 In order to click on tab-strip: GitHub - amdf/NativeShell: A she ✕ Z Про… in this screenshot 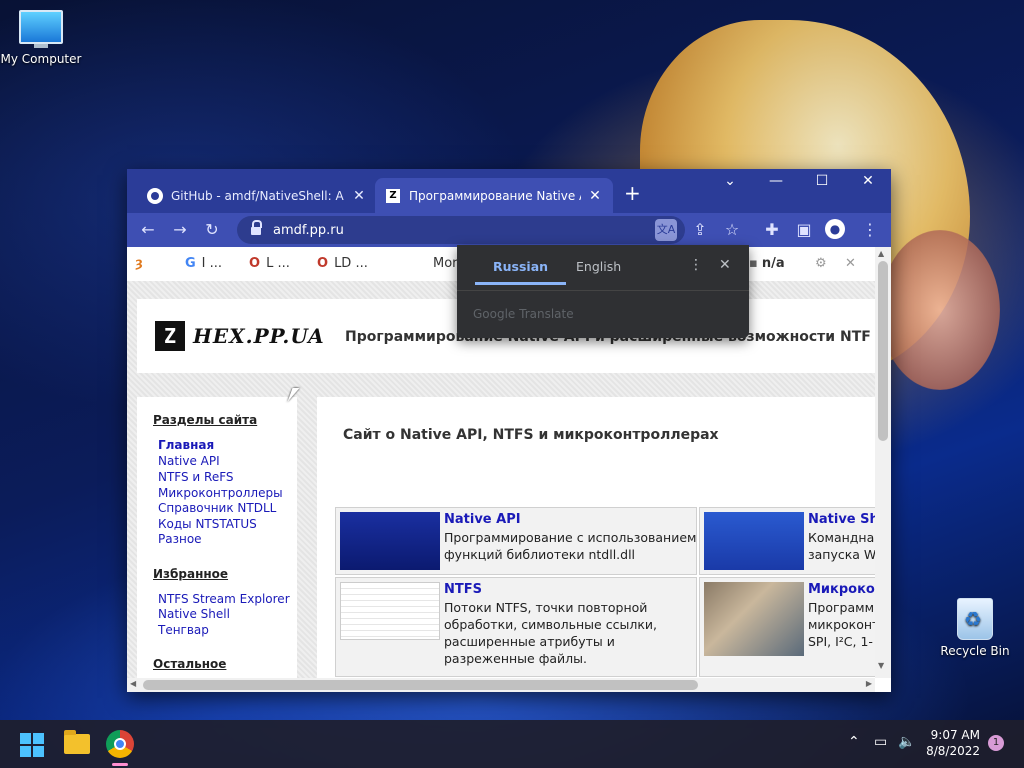, I will do `click(509, 191)`.